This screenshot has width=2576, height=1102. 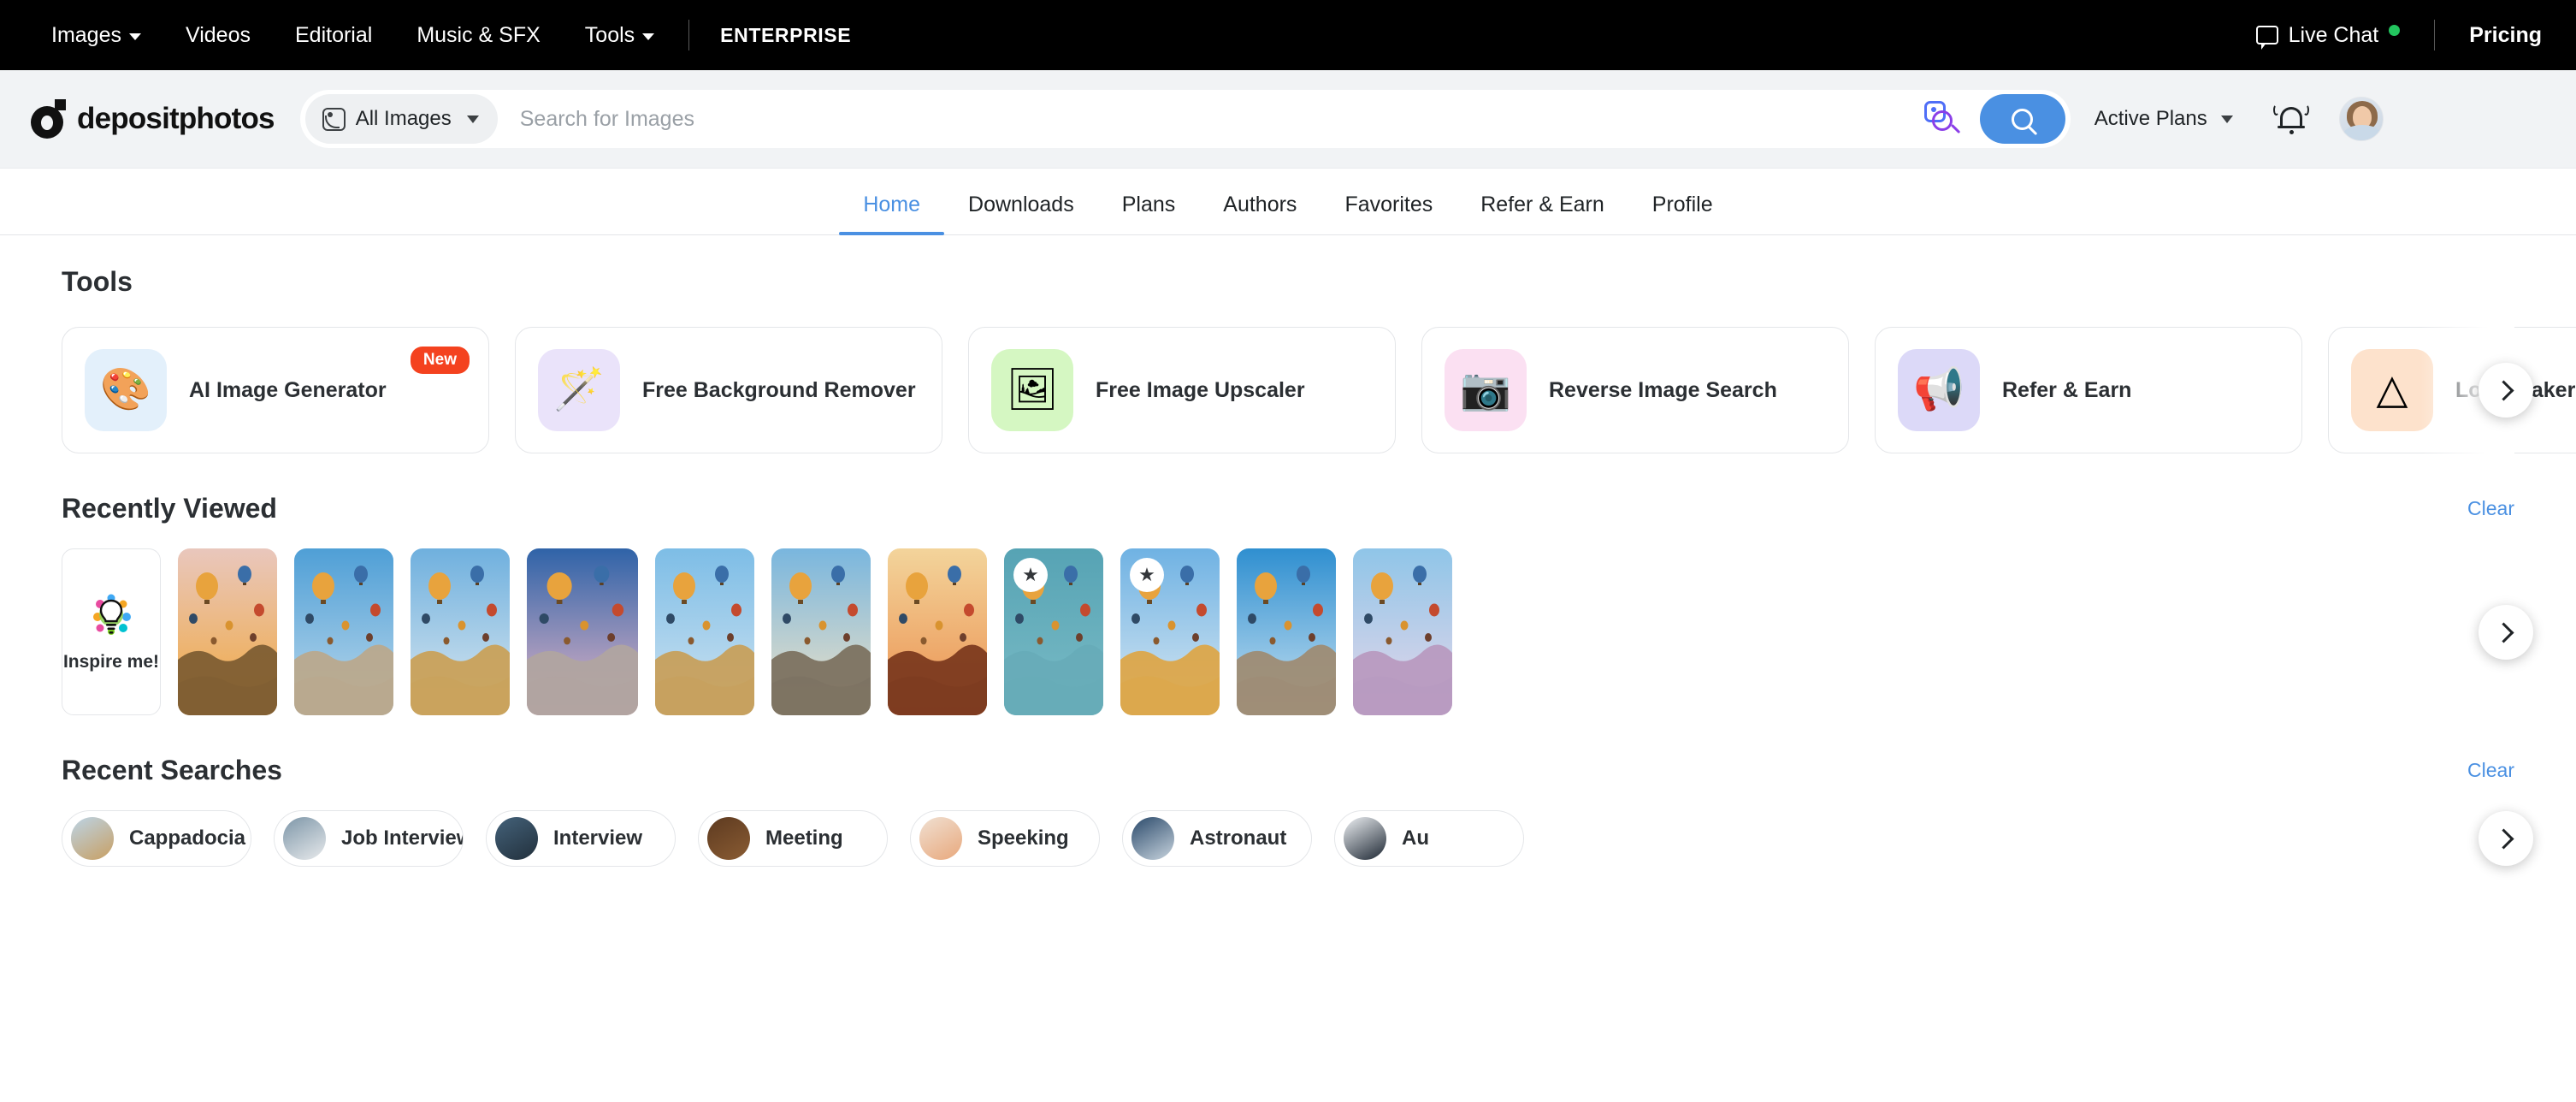 I want to click on recent-search-chip: Astronaut, so click(x=1217, y=838).